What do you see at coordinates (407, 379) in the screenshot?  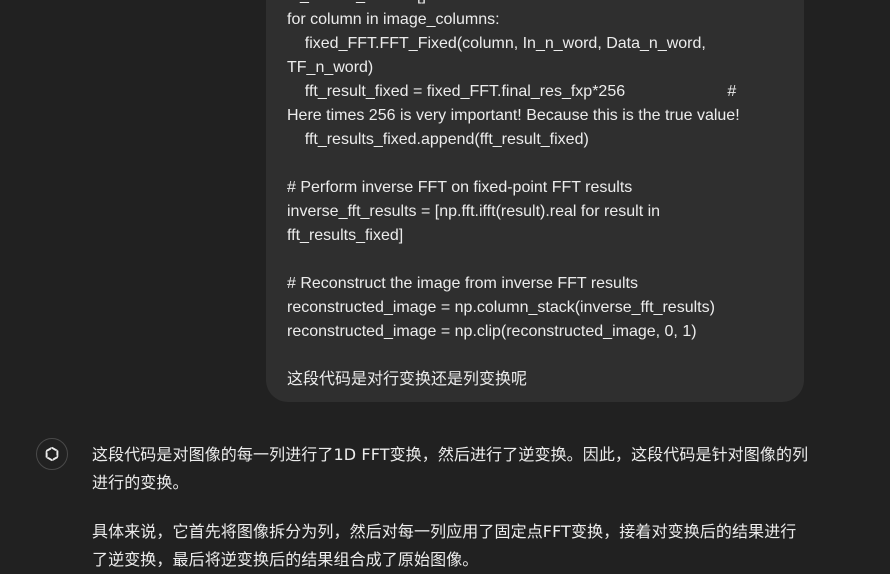 I see `code-line: 这段代码是对行变换还是列变换呢` at bounding box center [407, 379].